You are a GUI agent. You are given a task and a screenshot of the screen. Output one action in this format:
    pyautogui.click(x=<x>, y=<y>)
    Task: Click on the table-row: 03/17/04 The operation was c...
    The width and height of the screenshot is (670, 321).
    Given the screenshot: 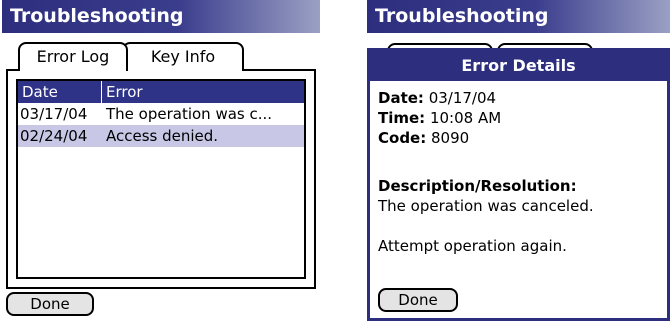 What is the action you would take?
    pyautogui.click(x=161, y=114)
    